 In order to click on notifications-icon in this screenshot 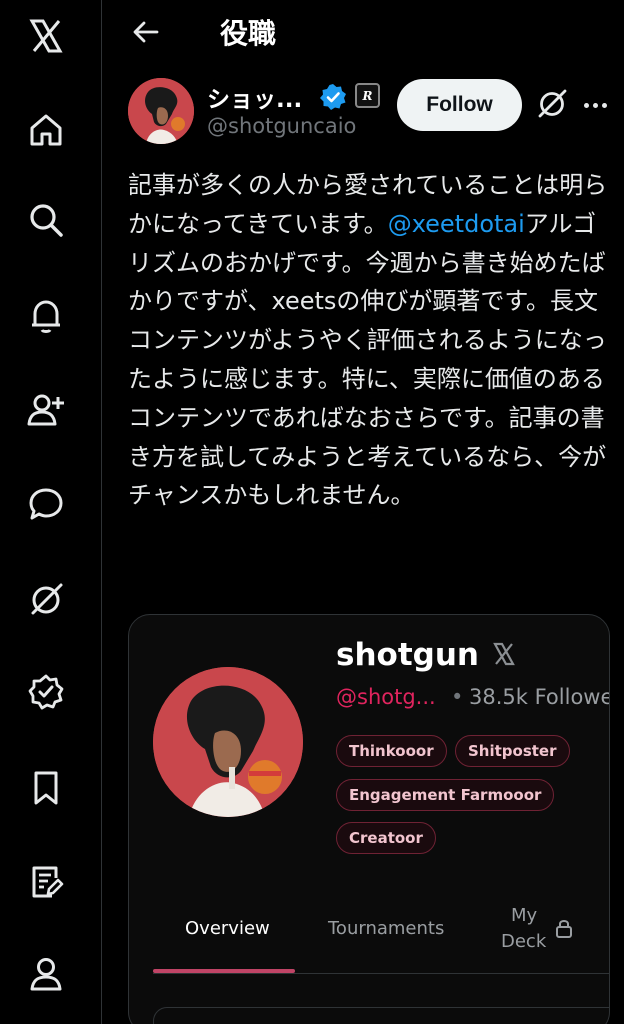, I will do `click(46, 316)`.